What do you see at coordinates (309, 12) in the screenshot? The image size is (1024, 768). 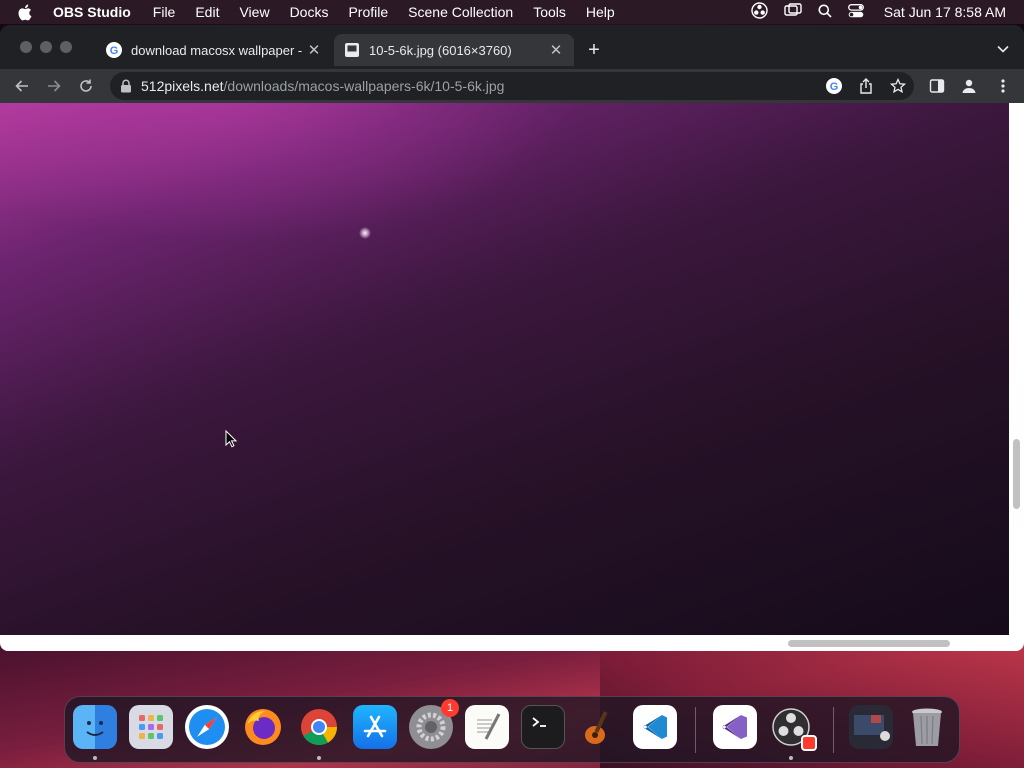 I see `menu-docks: Docks` at bounding box center [309, 12].